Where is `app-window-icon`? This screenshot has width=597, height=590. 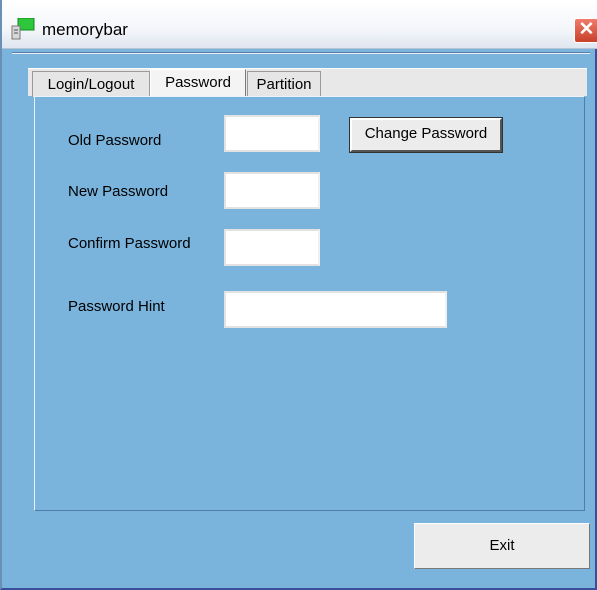 app-window-icon is located at coordinates (23, 28).